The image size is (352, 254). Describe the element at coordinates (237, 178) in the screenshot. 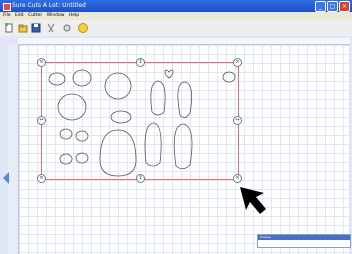

I see `resize-handle-bottom-right: ×` at that location.